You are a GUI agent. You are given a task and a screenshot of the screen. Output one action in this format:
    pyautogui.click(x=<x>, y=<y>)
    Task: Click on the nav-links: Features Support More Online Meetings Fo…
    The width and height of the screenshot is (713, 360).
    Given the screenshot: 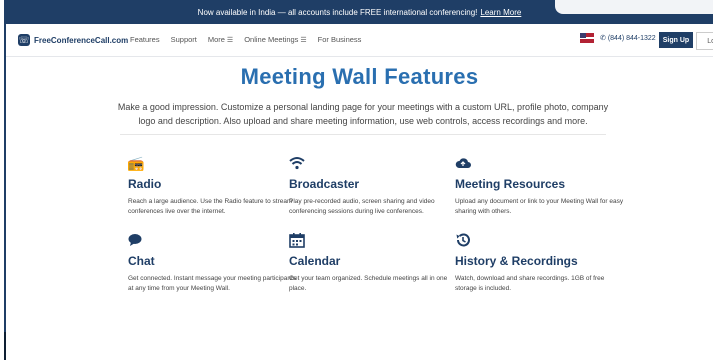 What is the action you would take?
    pyautogui.click(x=245, y=39)
    